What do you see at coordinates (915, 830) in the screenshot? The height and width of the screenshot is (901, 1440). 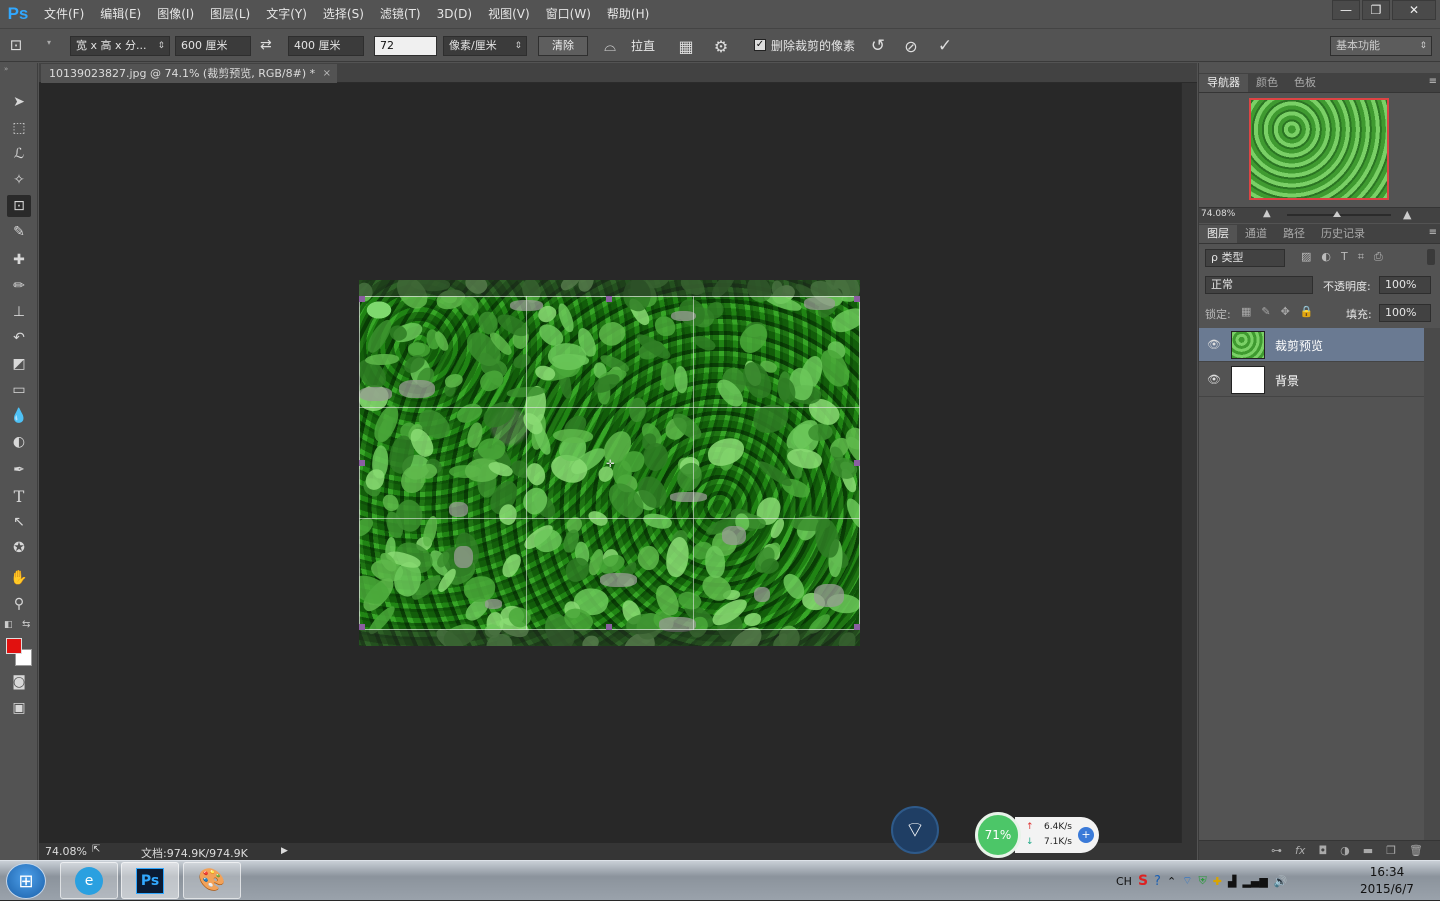 I see `wifi-icon: ⌔` at bounding box center [915, 830].